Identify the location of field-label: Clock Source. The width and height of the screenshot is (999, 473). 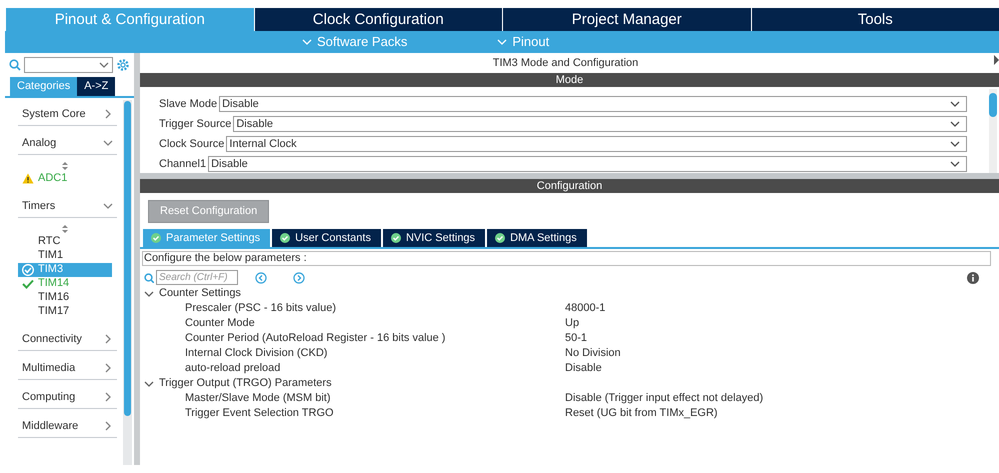
(191, 144).